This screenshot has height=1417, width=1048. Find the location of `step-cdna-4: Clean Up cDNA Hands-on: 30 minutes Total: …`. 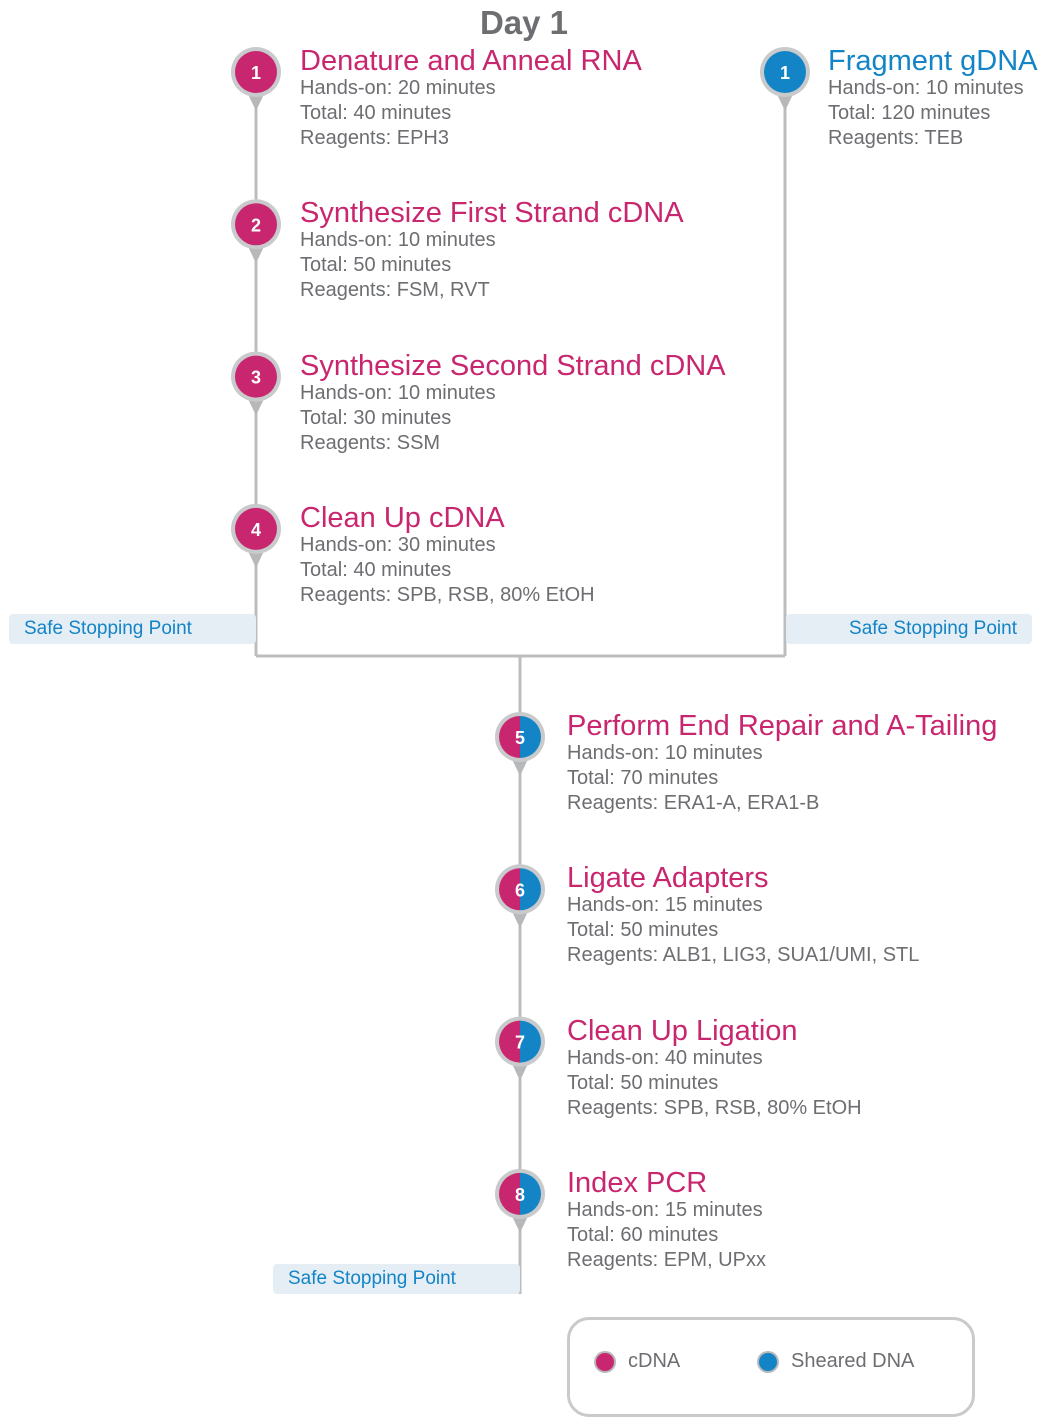

step-cdna-4: Clean Up cDNA Hands-on: 30 minutes Total: … is located at coordinates (447, 555).